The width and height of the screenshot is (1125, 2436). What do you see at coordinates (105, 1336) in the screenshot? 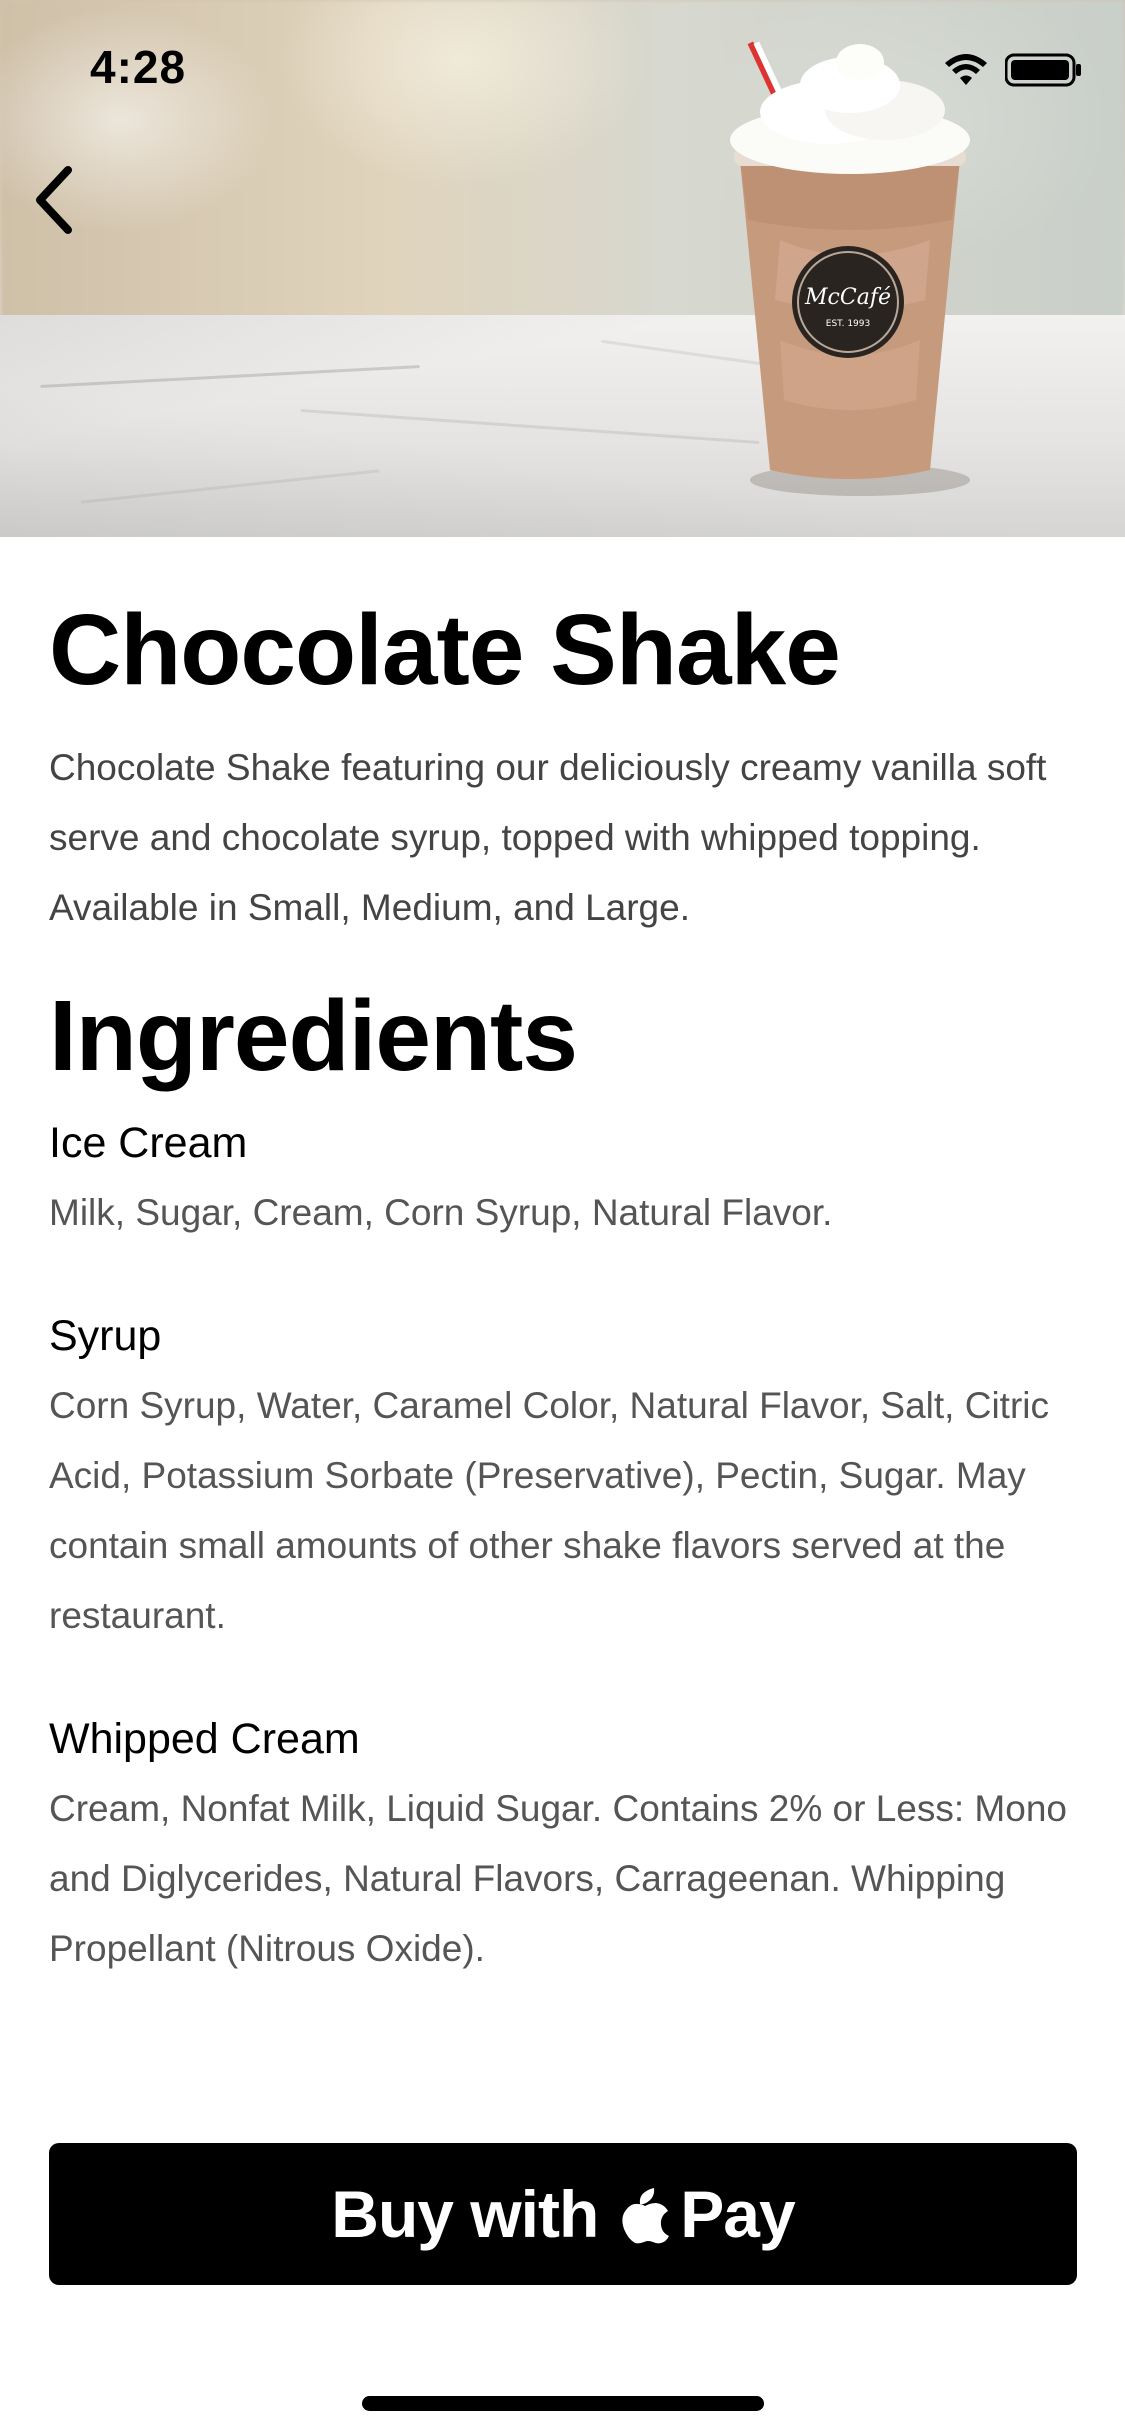
I see `ingredient-name: Syrup` at bounding box center [105, 1336].